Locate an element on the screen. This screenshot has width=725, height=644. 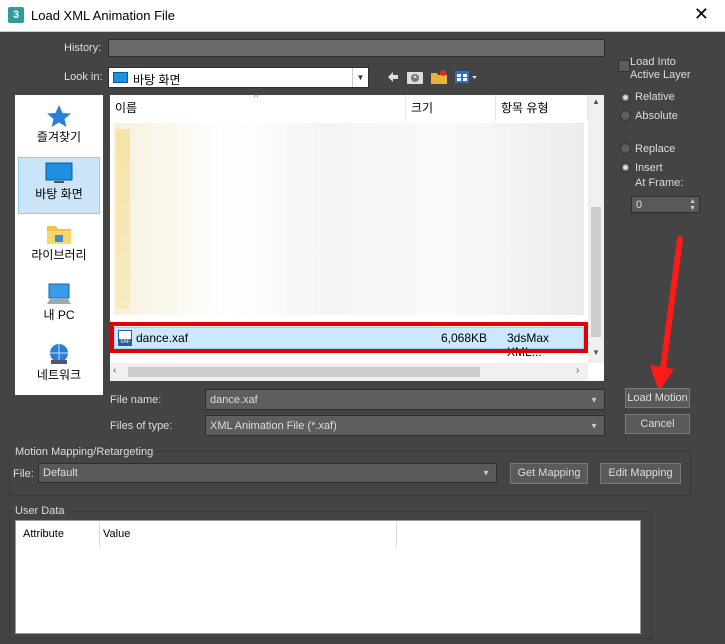
network-icon is located at coordinates (59, 354).